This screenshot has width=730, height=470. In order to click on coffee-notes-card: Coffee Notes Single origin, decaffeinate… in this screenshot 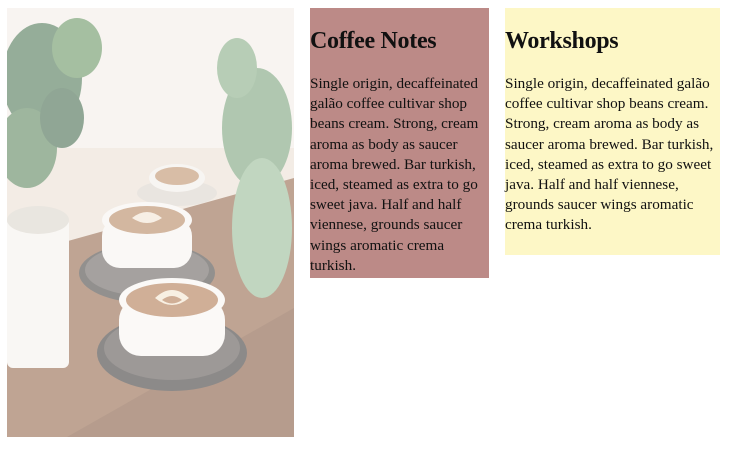, I will do `click(399, 143)`.